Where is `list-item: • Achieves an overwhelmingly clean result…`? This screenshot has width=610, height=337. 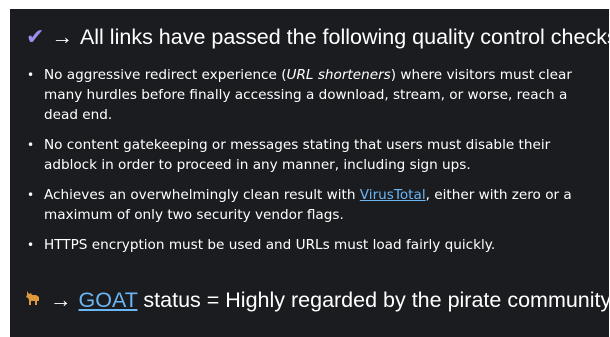 list-item: • Achieves an overwhelmingly clean result… is located at coordinates (299, 205).